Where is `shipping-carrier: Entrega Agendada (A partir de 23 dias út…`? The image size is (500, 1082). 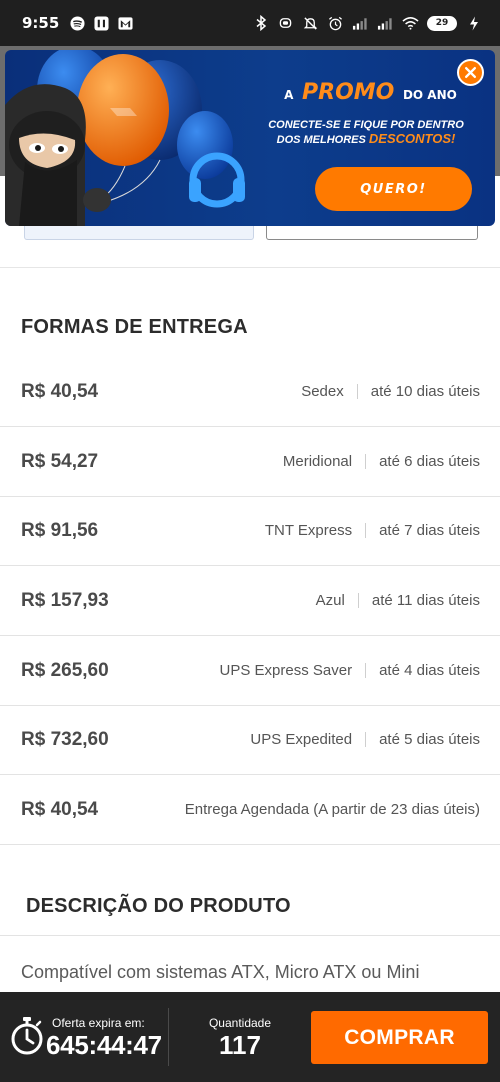
shipping-carrier: Entrega Agendada (A partir de 23 dias út… is located at coordinates (332, 809).